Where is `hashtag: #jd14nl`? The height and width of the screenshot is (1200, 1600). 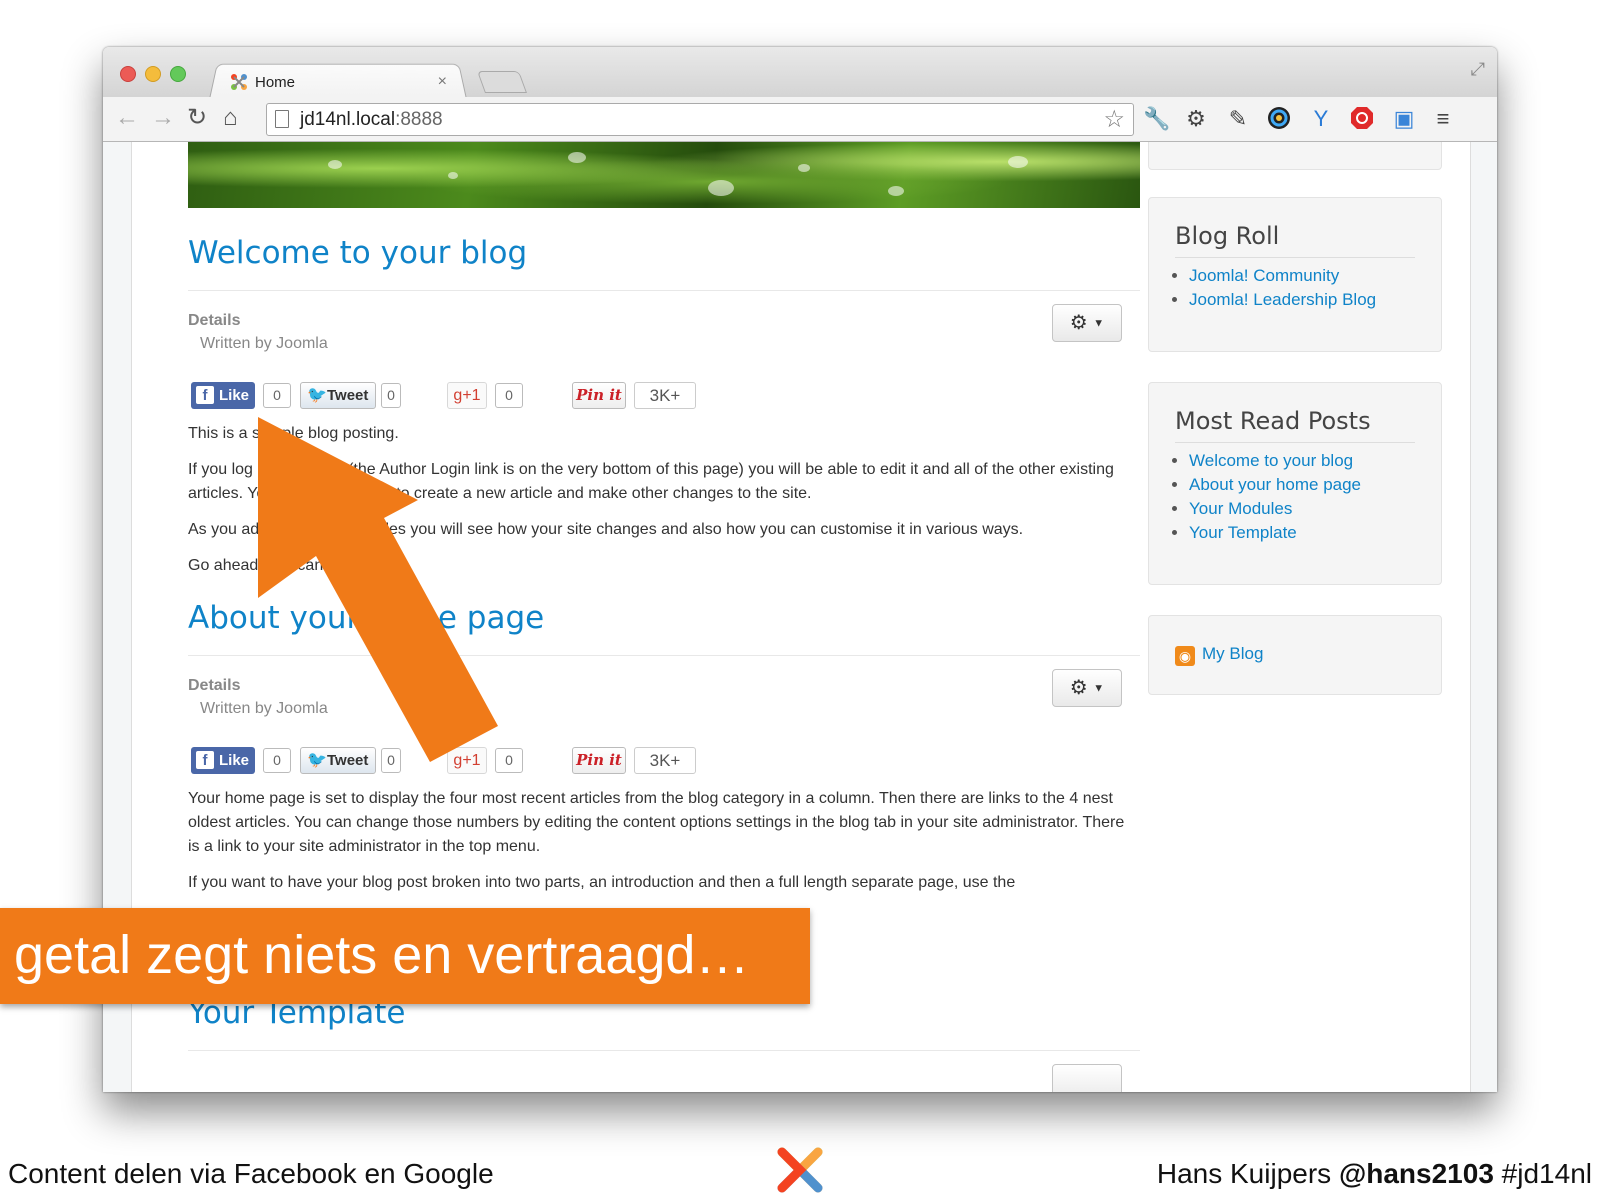 hashtag: #jd14nl is located at coordinates (1542, 1173).